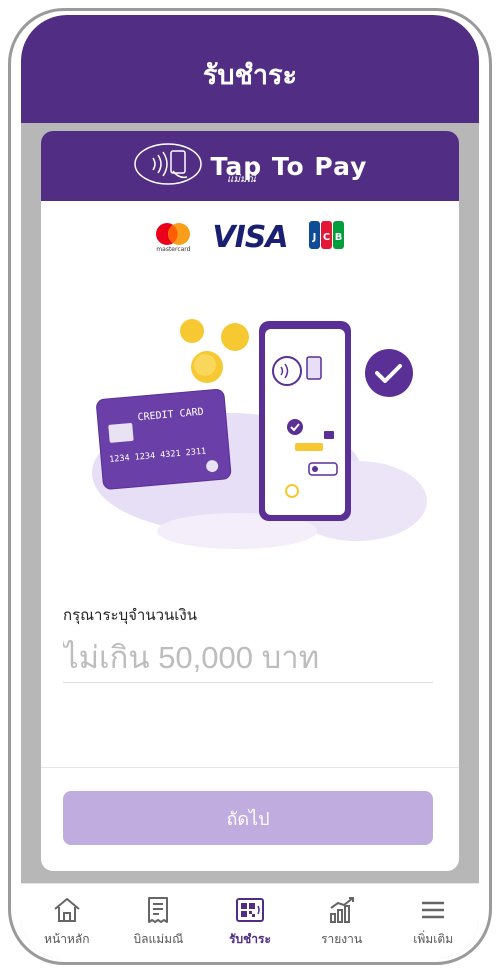  Describe the element at coordinates (338, 237) in the screenshot. I see `svg-text: B` at that location.